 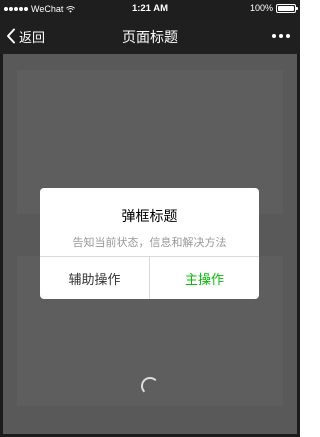 I want to click on more-button, so click(x=281, y=36).